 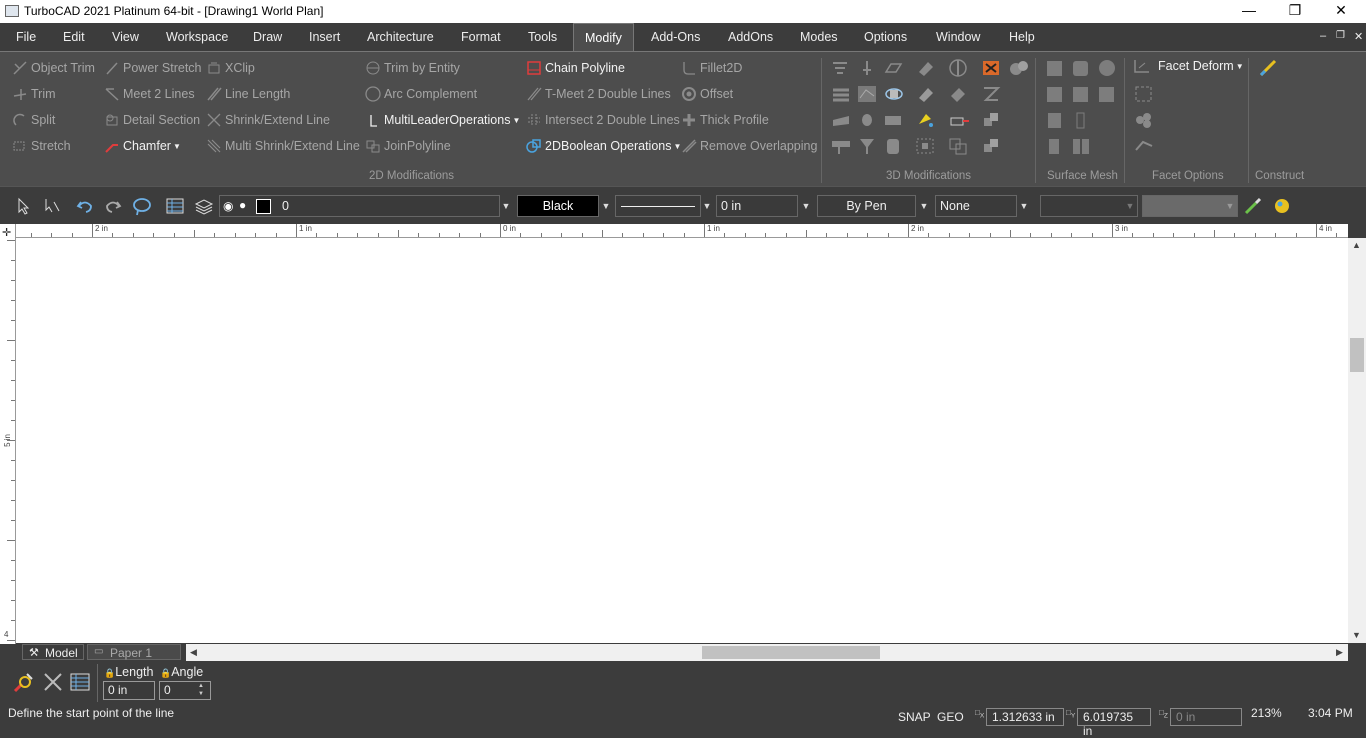 What do you see at coordinates (960, 120) in the screenshot?
I see `3d-tool-push-pull-icon` at bounding box center [960, 120].